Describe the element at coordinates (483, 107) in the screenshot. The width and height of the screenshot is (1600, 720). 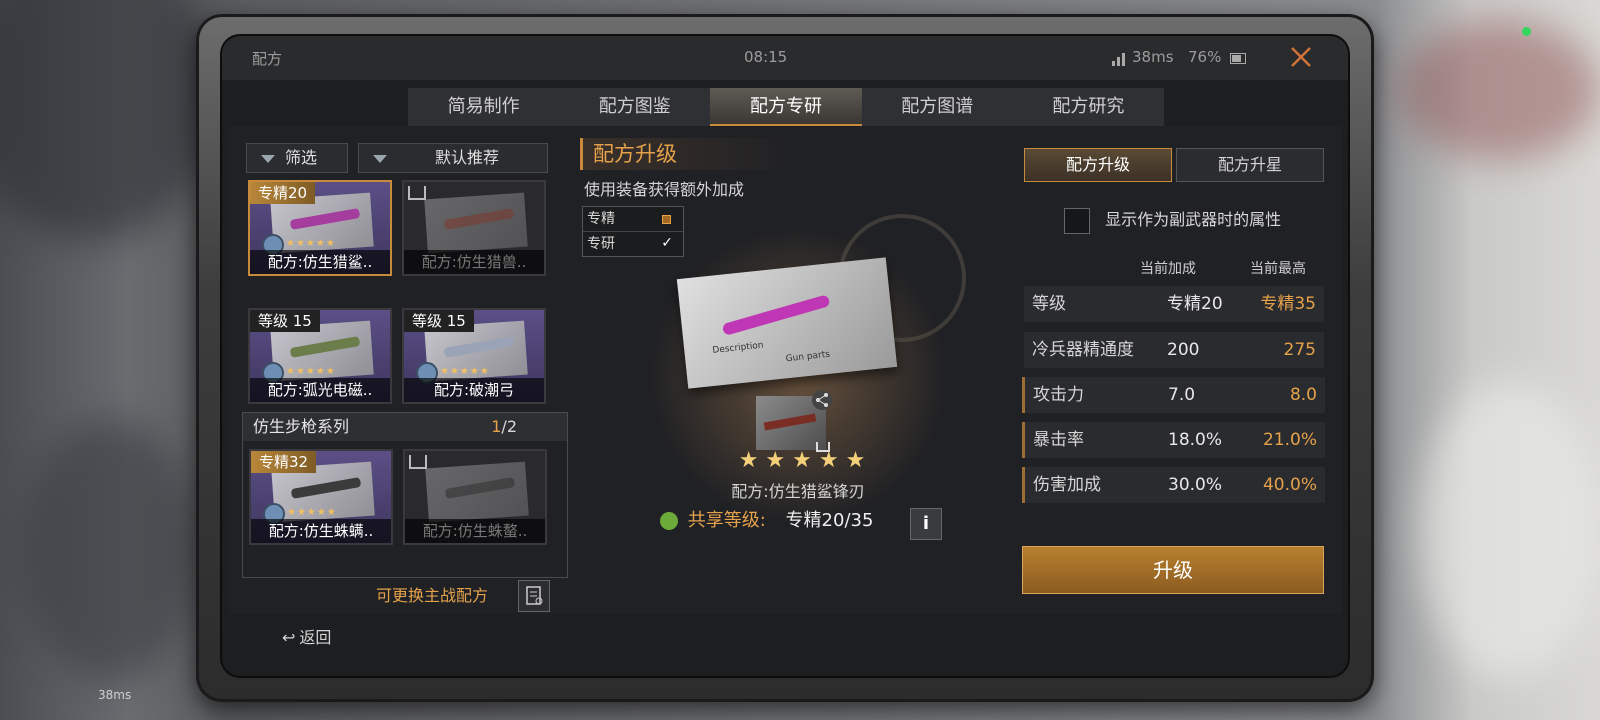
I see `tab-simple-craft: 简易制作` at that location.